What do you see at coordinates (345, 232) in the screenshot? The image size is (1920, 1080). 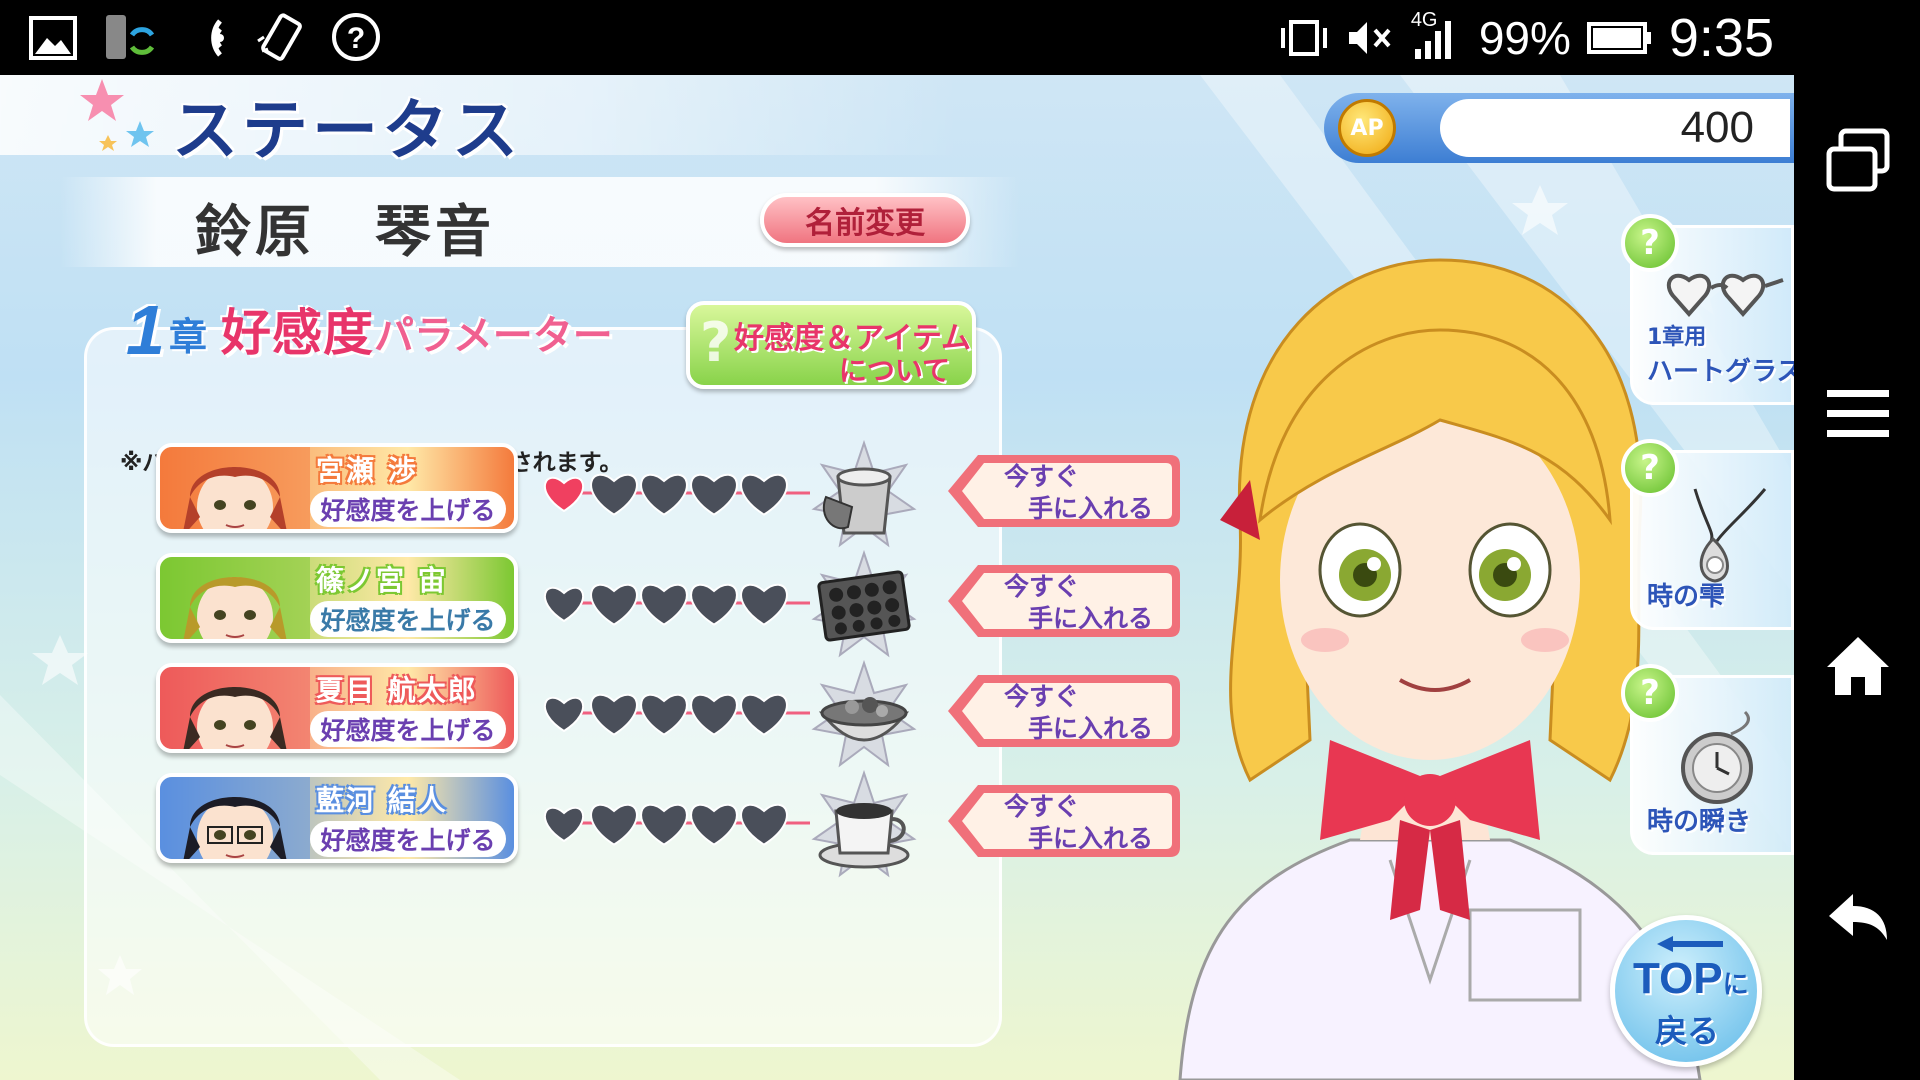 I see `player-name: 鈴原 琴音` at bounding box center [345, 232].